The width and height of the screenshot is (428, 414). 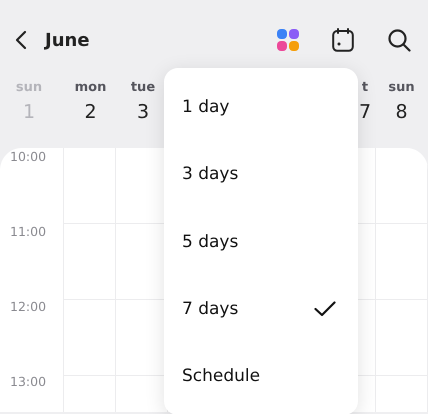 I want to click on hour-label: 13:00, so click(x=28, y=382).